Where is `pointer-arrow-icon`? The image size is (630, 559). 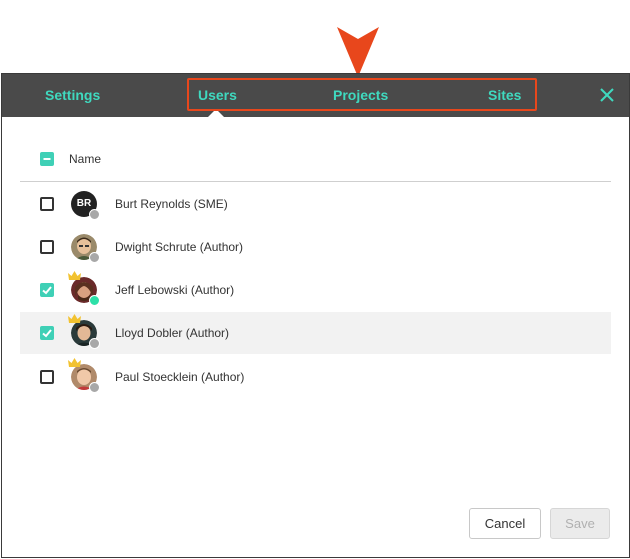 pointer-arrow-icon is located at coordinates (358, 52).